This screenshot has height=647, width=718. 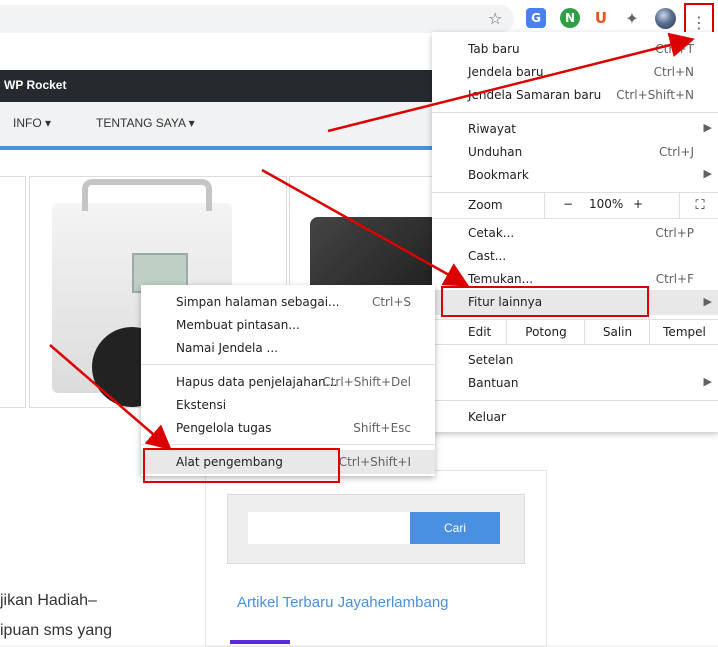 I want to click on menu-item-settings: Setelan, so click(x=575, y=360).